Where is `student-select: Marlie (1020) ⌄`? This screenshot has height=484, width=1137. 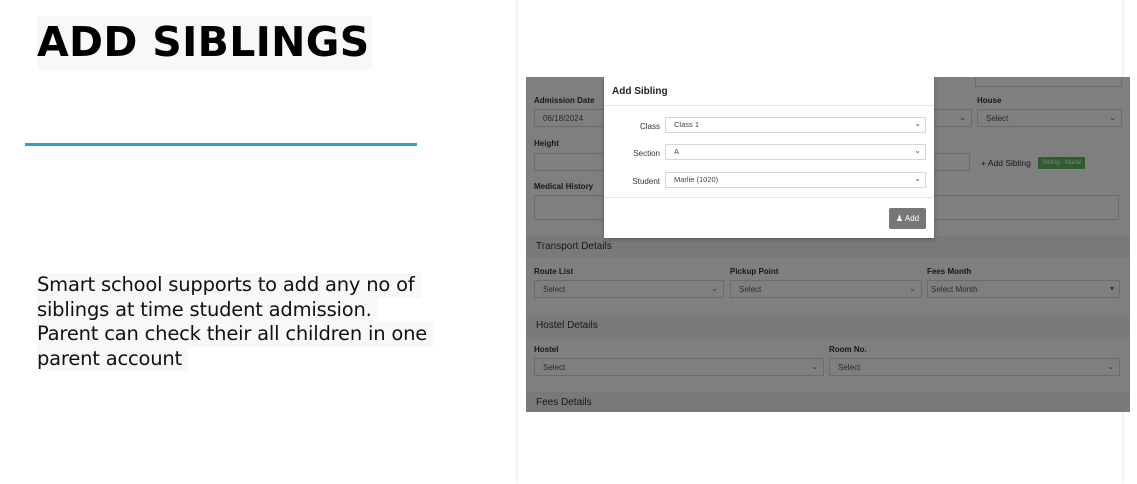 student-select: Marlie (1020) ⌄ is located at coordinates (795, 180).